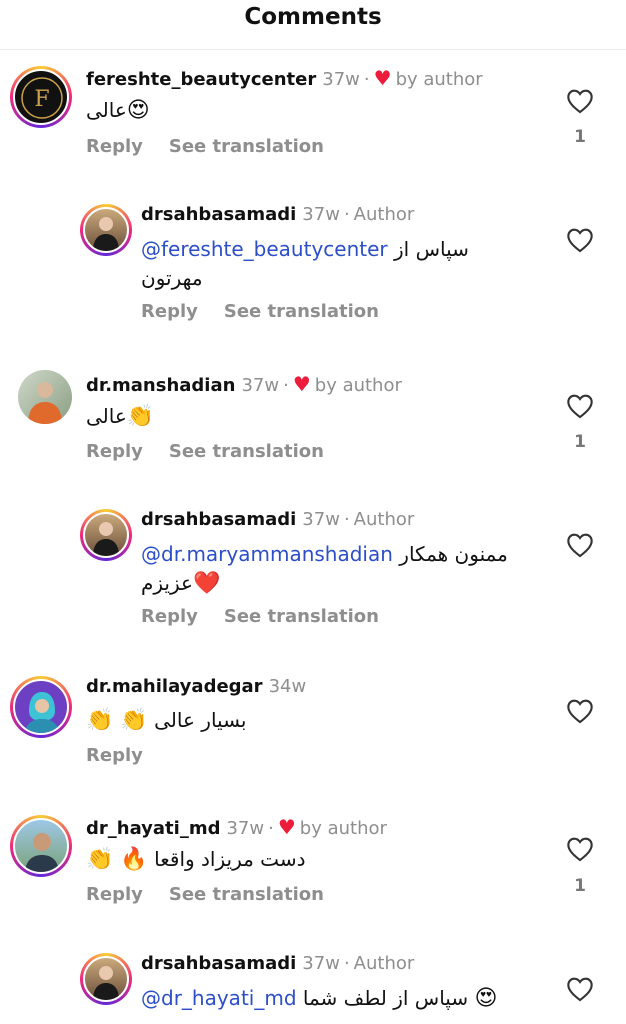 This screenshot has width=626, height=1024. What do you see at coordinates (160, 385) in the screenshot?
I see `username: dr.manshadian` at bounding box center [160, 385].